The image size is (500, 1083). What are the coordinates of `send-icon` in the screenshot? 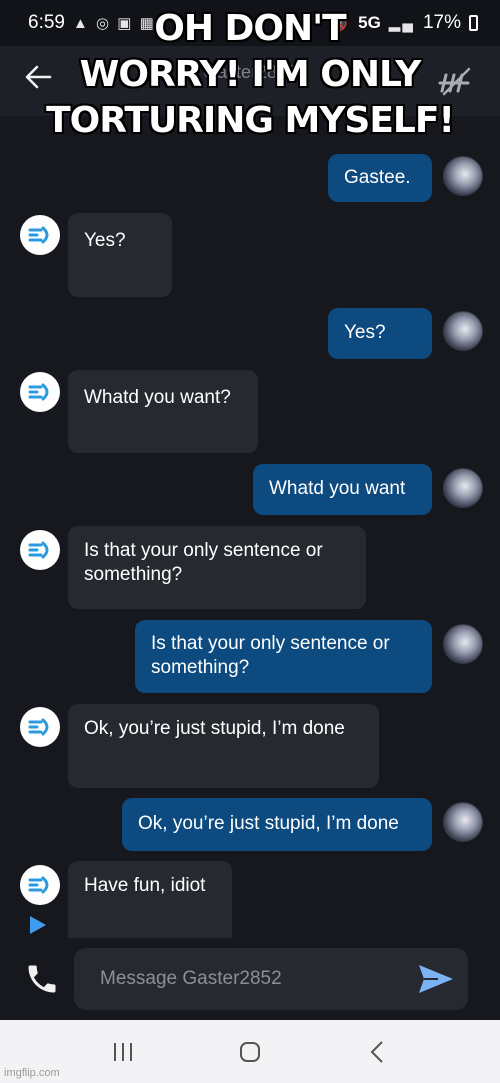 It's located at (436, 979).